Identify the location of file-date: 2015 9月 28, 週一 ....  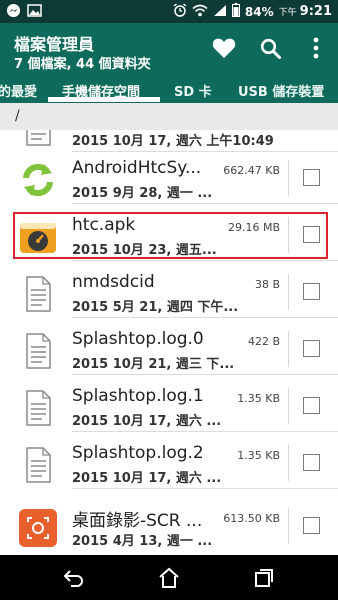
(142, 193).